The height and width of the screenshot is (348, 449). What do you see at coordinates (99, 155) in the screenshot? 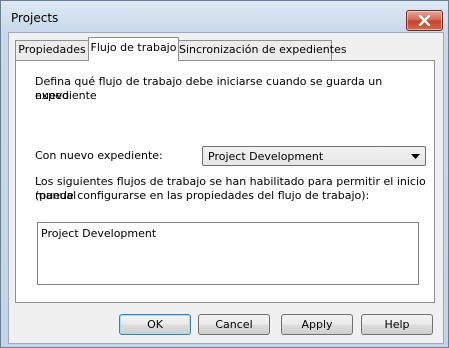
I see `new-doc-label: Con nuevo expediente:` at bounding box center [99, 155].